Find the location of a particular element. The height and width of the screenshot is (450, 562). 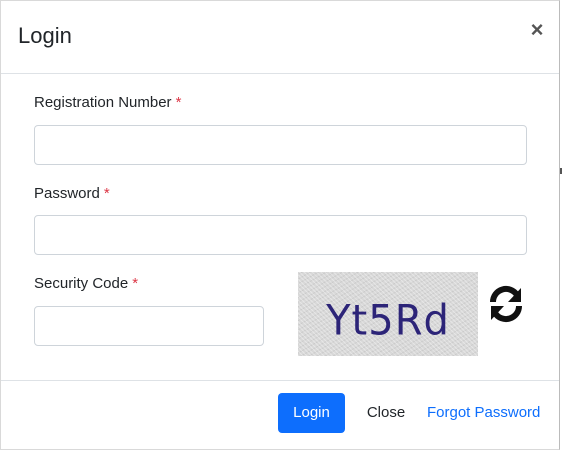

security-code-label: Security Code * is located at coordinates (86, 283).